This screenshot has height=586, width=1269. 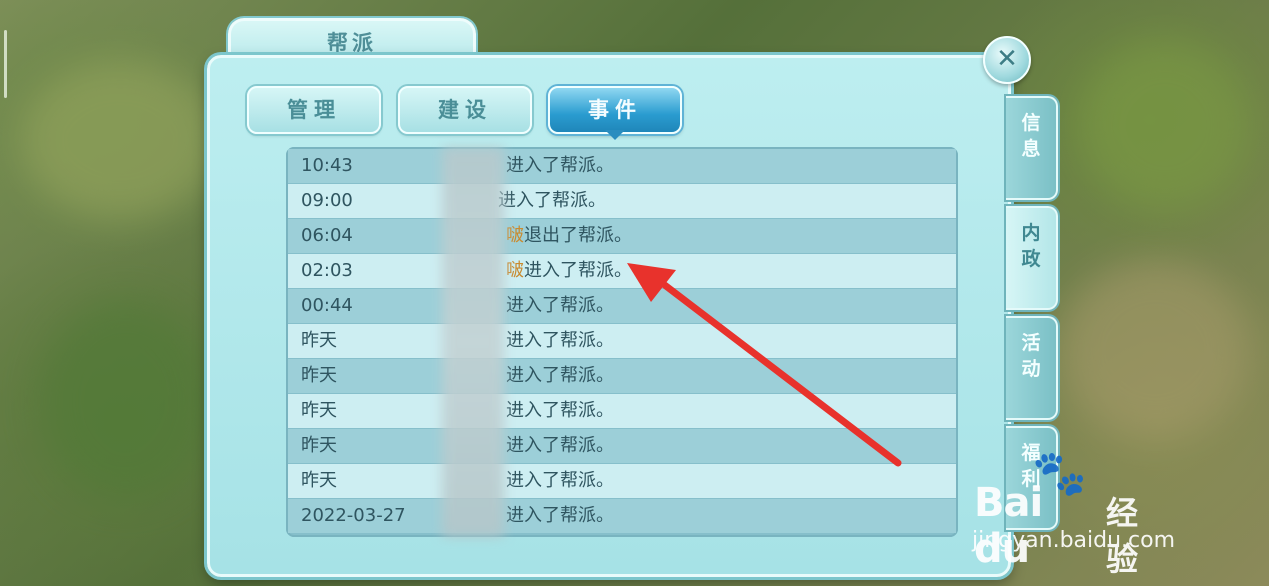 I want to click on arrow-shaft, so click(x=780, y=373).